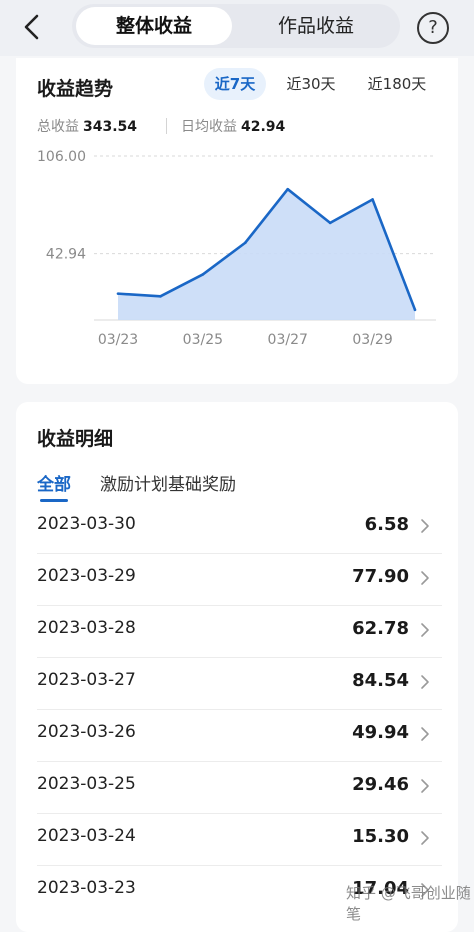 The width and height of the screenshot is (474, 932). Describe the element at coordinates (372, 340) in the screenshot. I see `x-tick-label: 03/29` at that location.